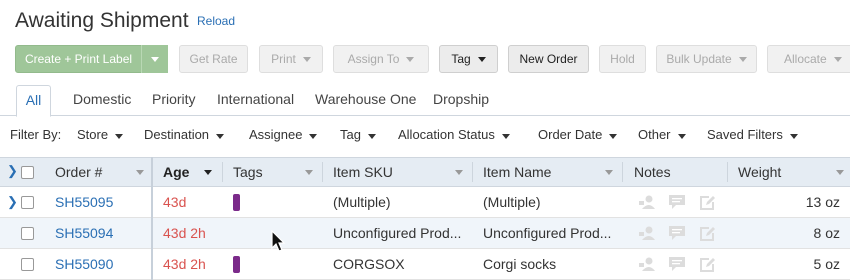 The image size is (850, 280). What do you see at coordinates (425, 264) in the screenshot?
I see `table-row: SH55090 43d 2h CORGSOX Corgi socks 5 oz` at bounding box center [425, 264].